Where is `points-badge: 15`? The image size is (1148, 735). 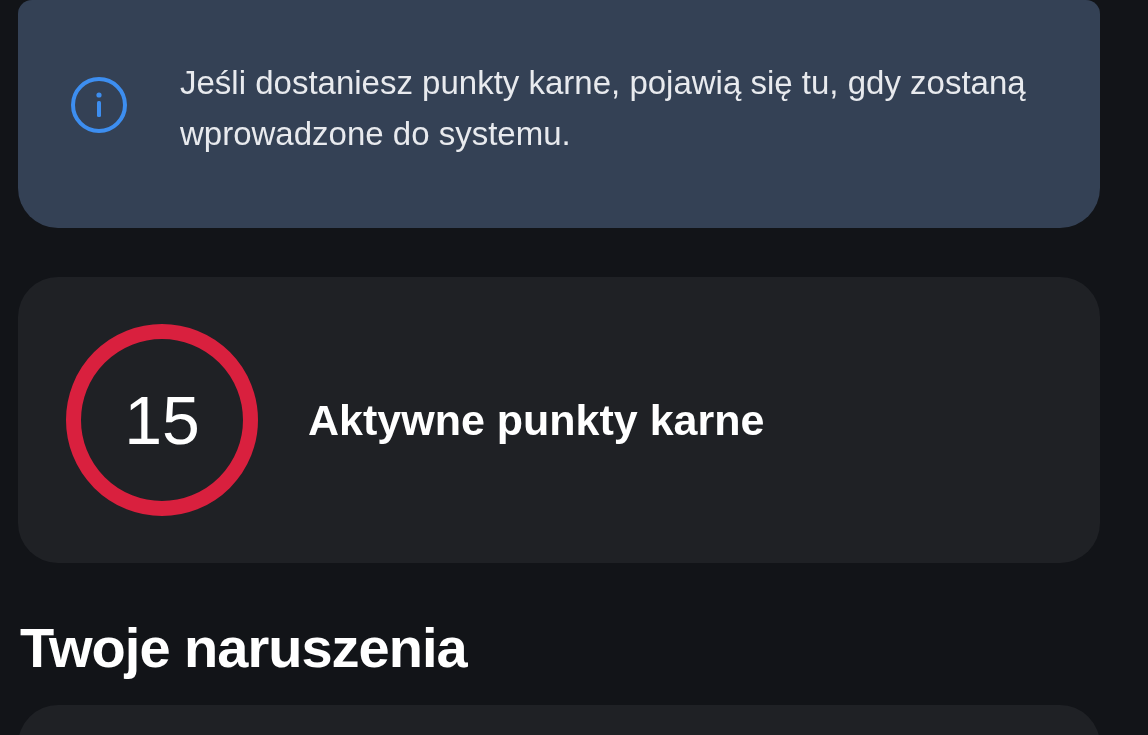
points-badge: 15 is located at coordinates (162, 420).